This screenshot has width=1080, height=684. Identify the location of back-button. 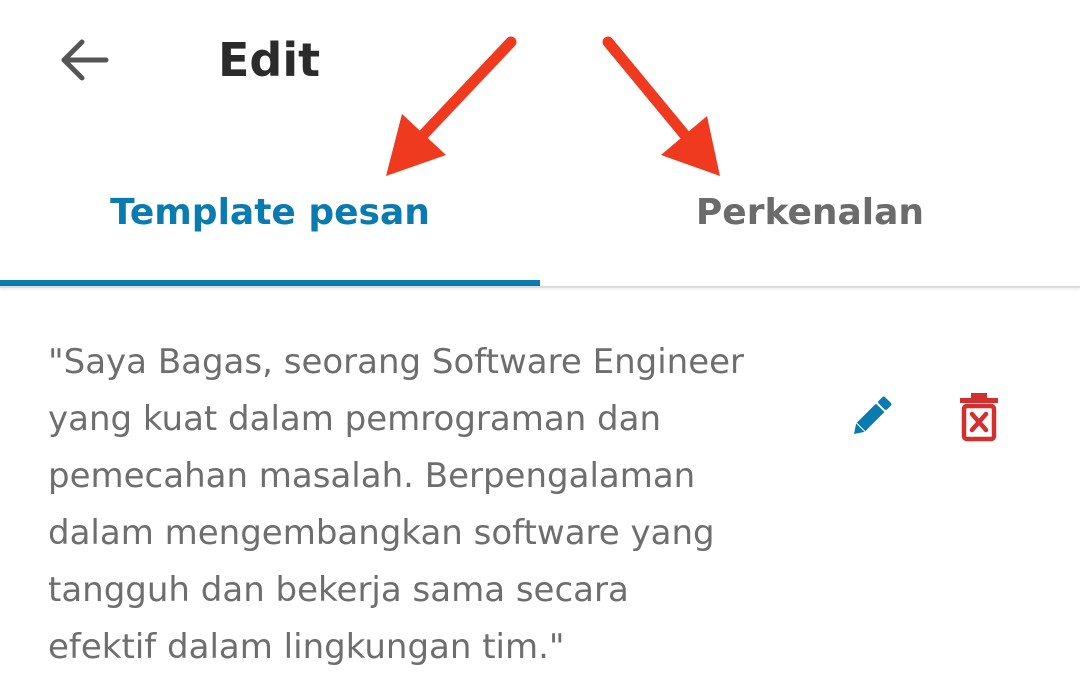
(84, 60).